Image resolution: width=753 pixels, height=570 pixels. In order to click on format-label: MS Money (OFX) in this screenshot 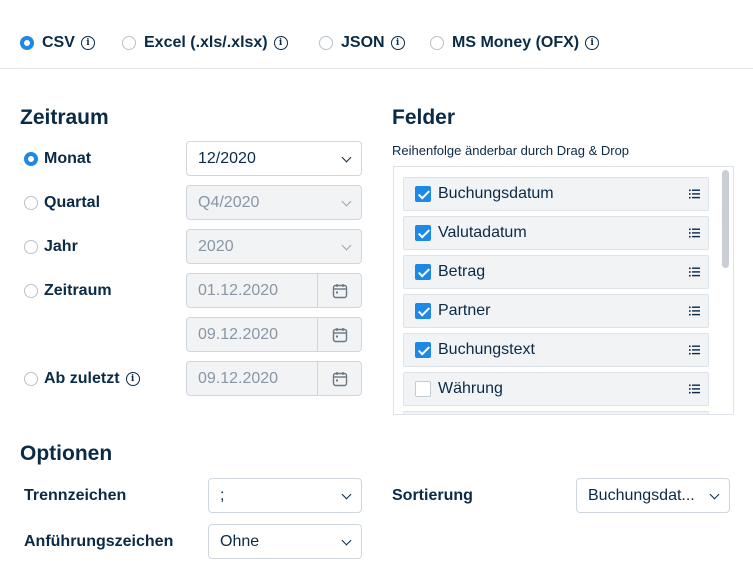, I will do `click(516, 42)`.